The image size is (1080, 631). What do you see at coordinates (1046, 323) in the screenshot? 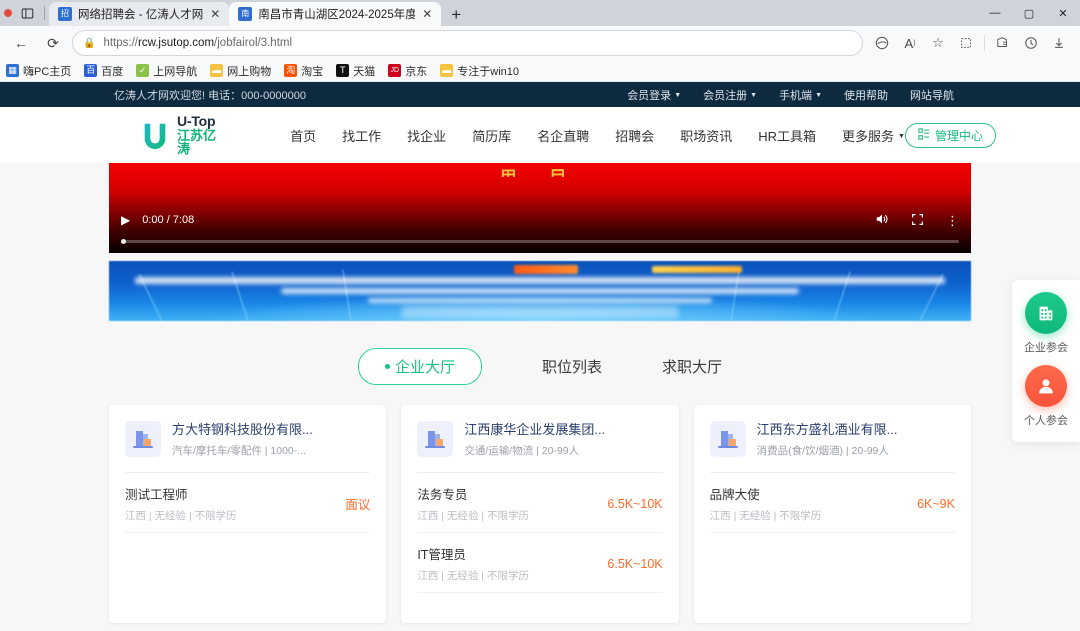
I see `company-join-widget: 企业参会` at bounding box center [1046, 323].